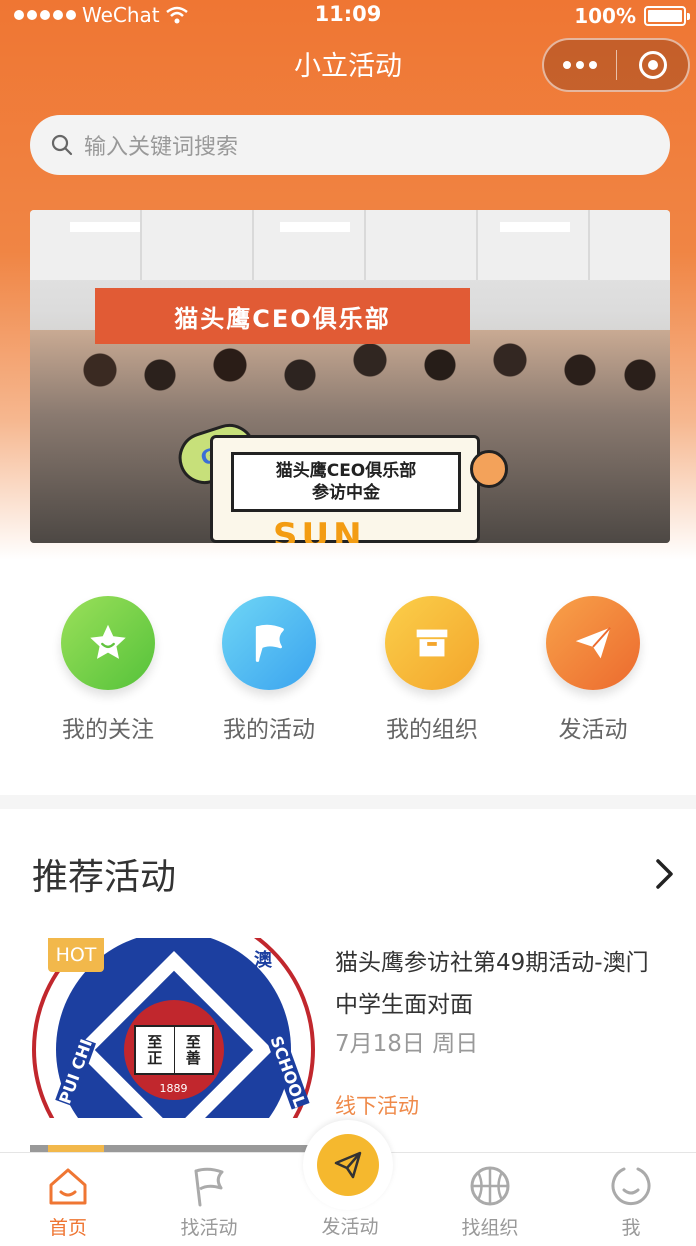 The height and width of the screenshot is (1246, 696). I want to click on section-title: 推荐活动, so click(104, 877).